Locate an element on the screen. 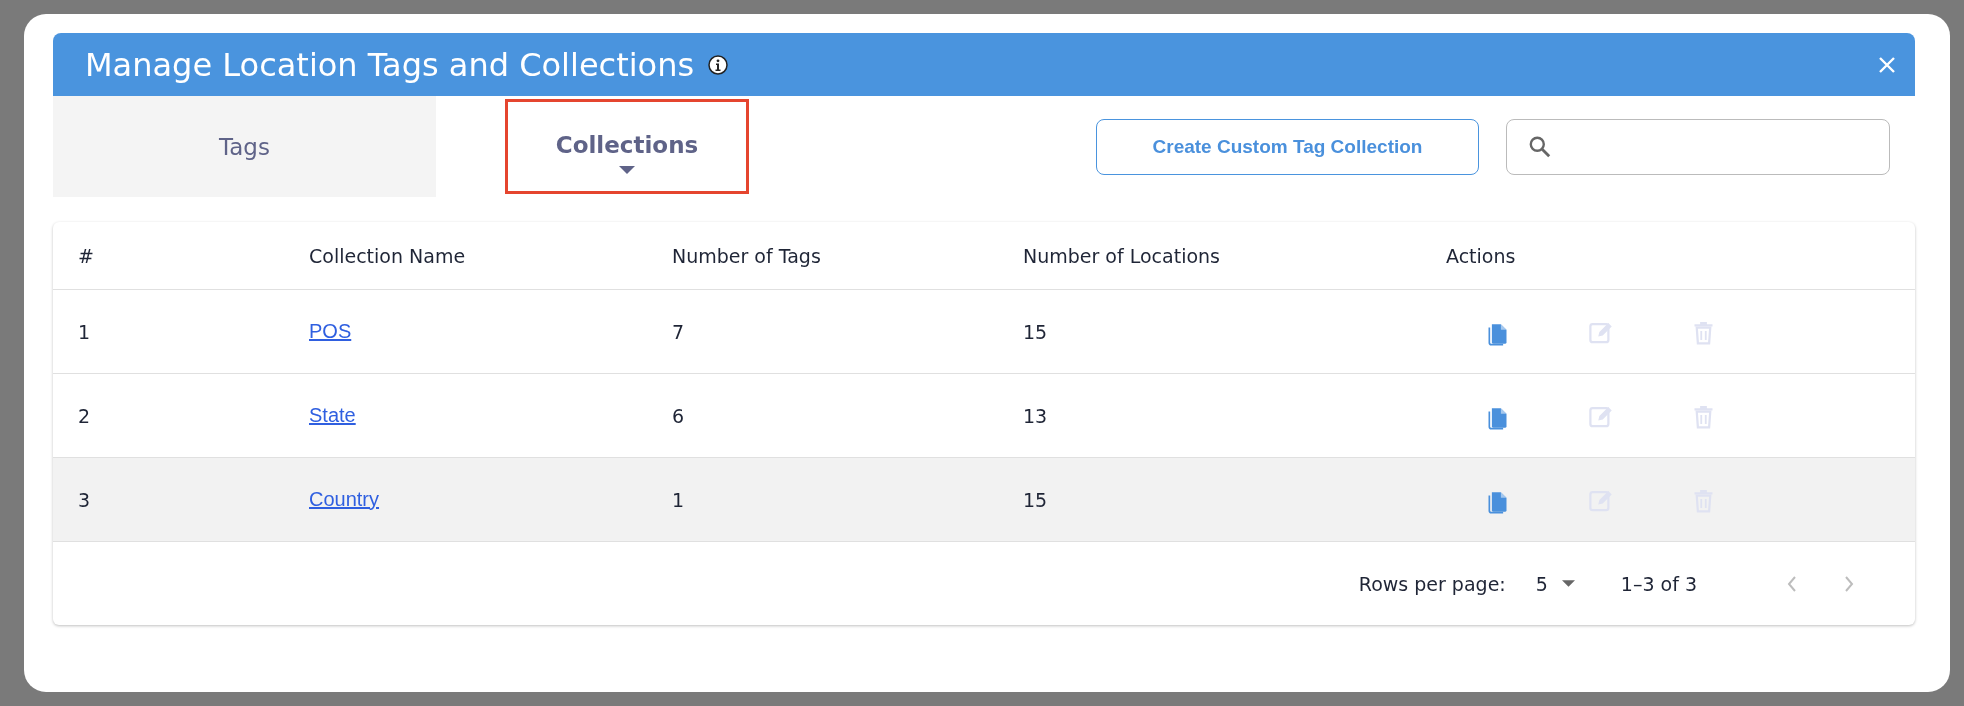  tab: Tags is located at coordinates (244, 146).